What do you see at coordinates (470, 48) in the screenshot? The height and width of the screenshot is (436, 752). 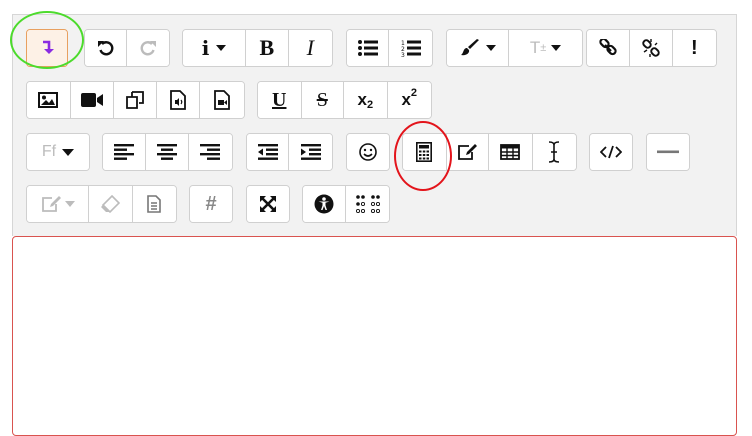 I see `paintbrush-icon` at bounding box center [470, 48].